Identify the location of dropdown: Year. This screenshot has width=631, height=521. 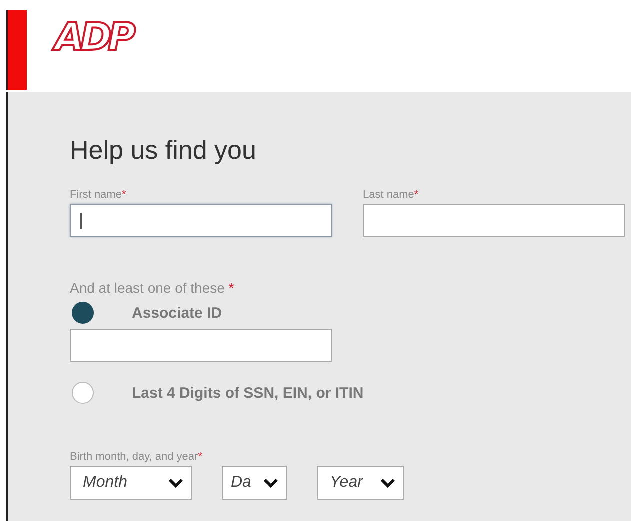
(360, 483).